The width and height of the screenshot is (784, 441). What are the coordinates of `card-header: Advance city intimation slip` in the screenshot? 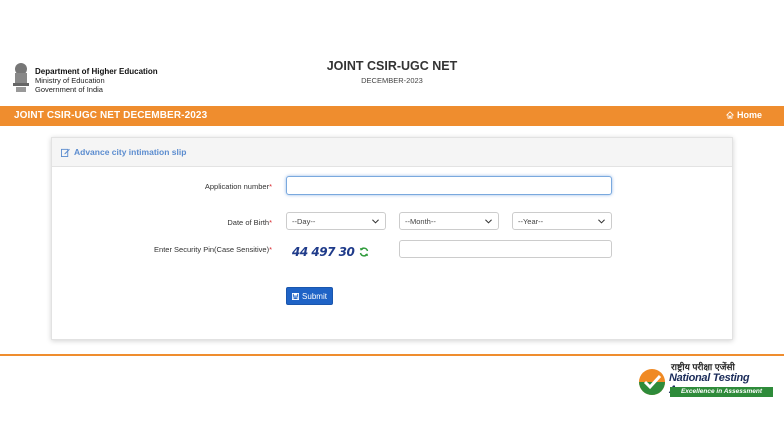 It's located at (392, 152).